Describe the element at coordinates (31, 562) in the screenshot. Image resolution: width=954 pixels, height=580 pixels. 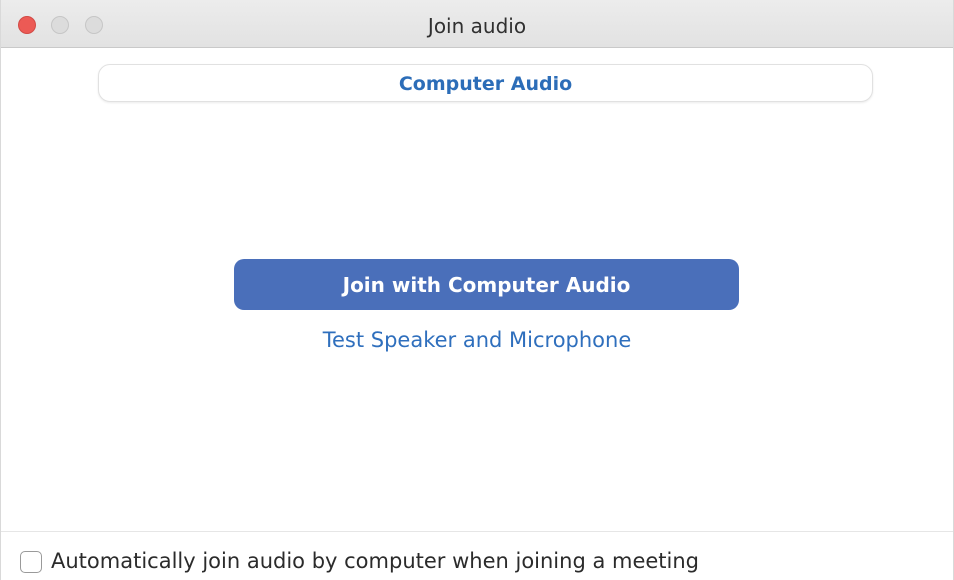
I see `auto-join-checkbox` at that location.